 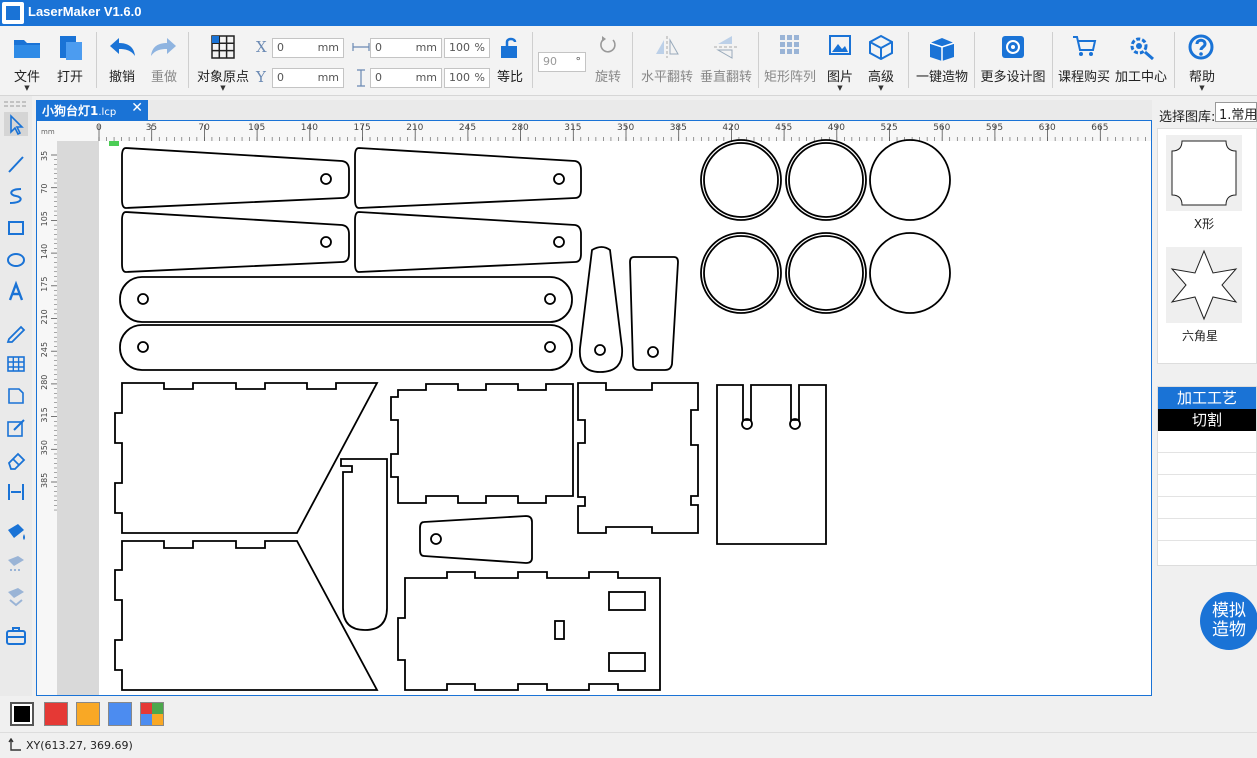 I want to click on tab-document: 小狗台灯1.lcp ✕, so click(x=92, y=110).